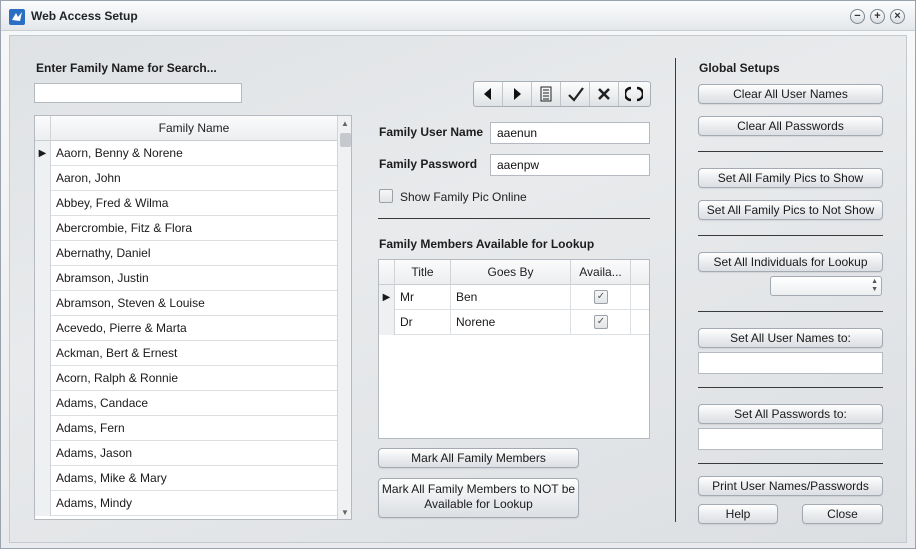  Describe the element at coordinates (790, 94) in the screenshot. I see `clear-all-user-names-button: Clear All User Names` at that location.